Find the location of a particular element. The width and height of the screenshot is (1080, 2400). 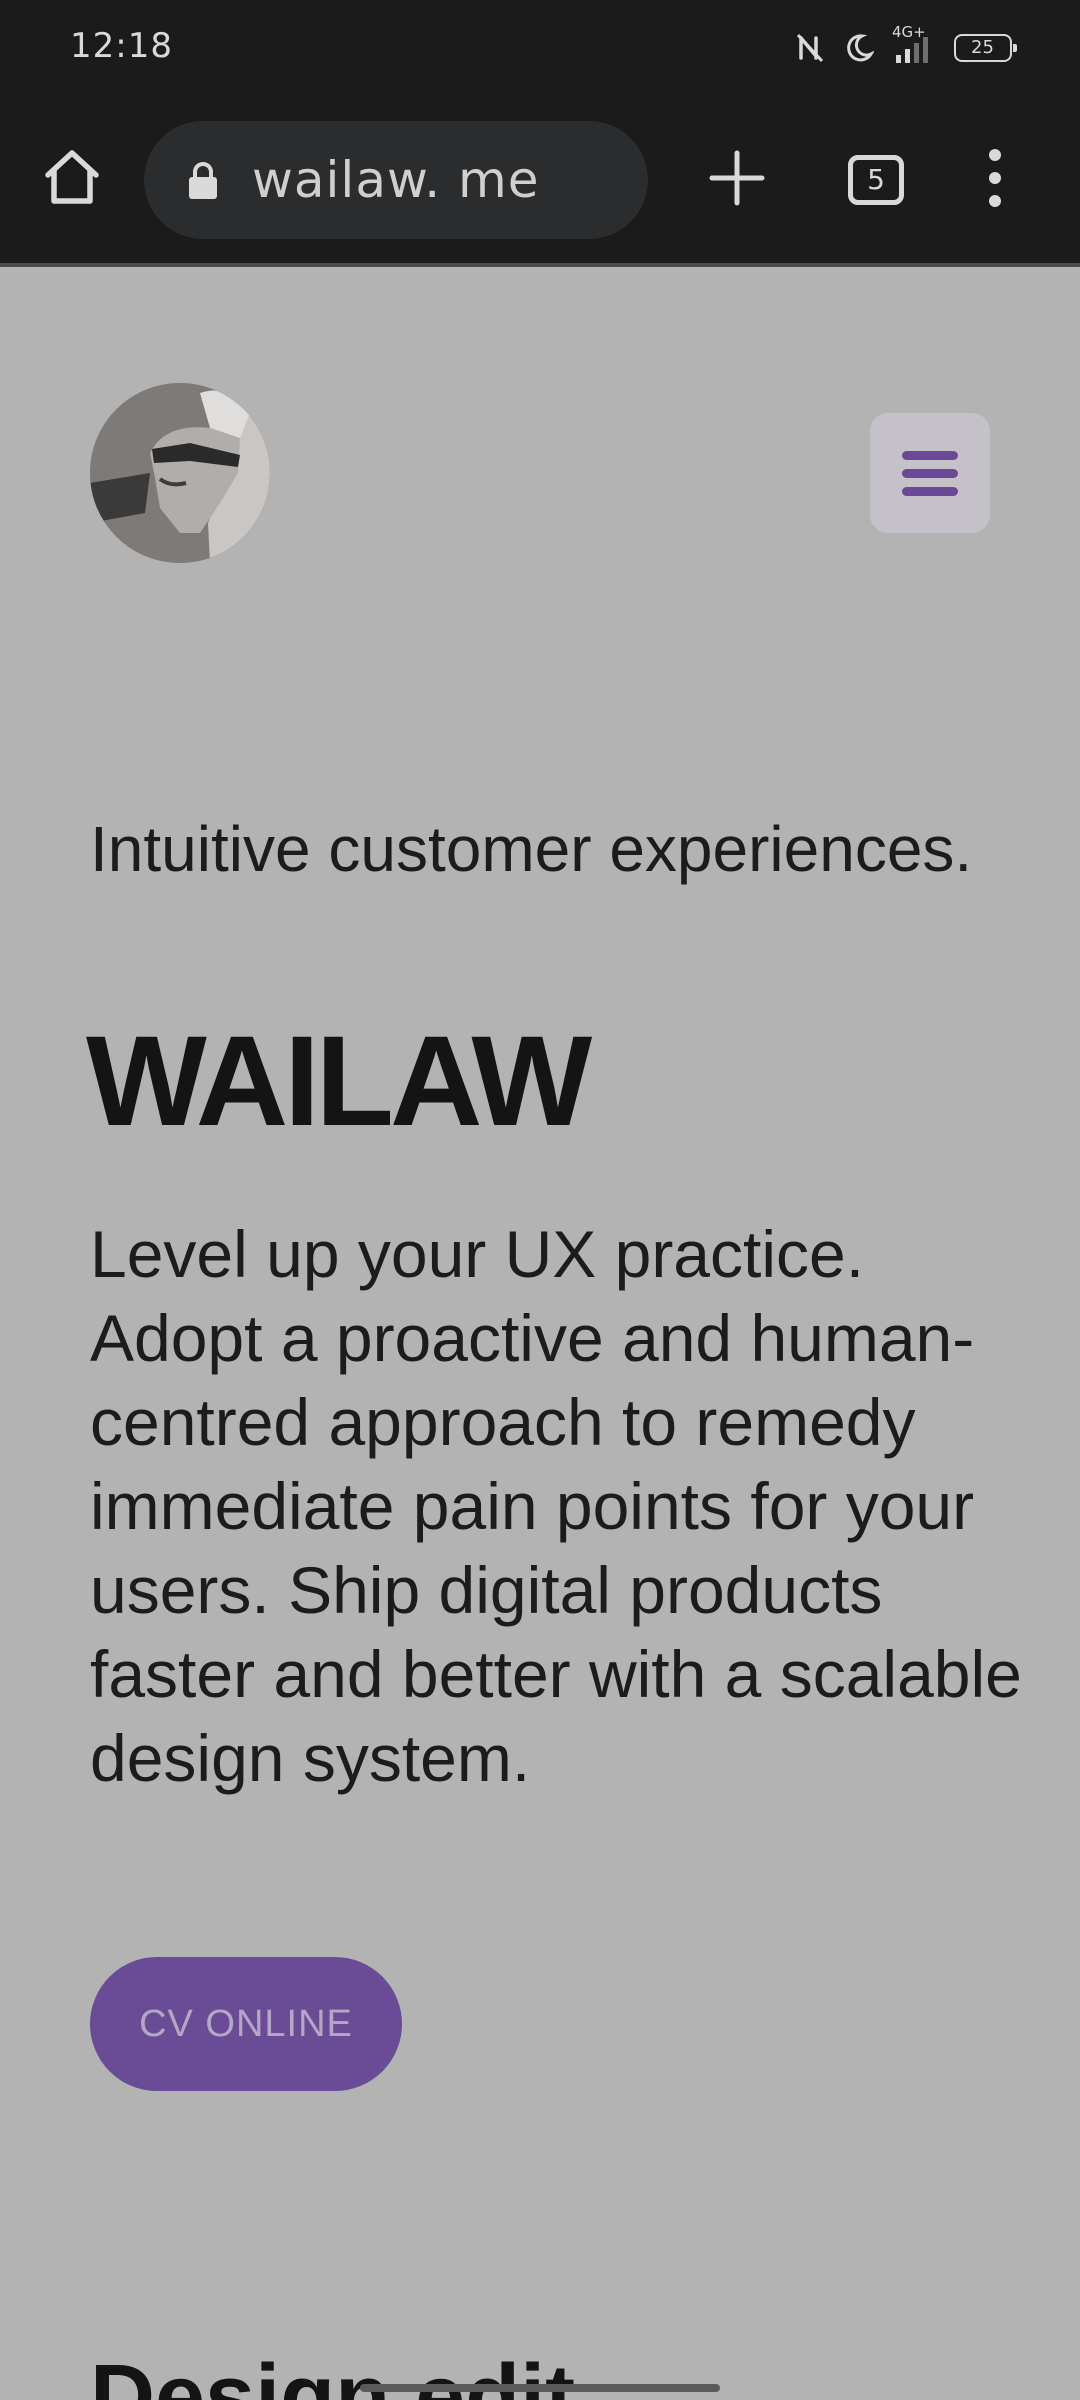

lock-icon is located at coordinates (203, 181).